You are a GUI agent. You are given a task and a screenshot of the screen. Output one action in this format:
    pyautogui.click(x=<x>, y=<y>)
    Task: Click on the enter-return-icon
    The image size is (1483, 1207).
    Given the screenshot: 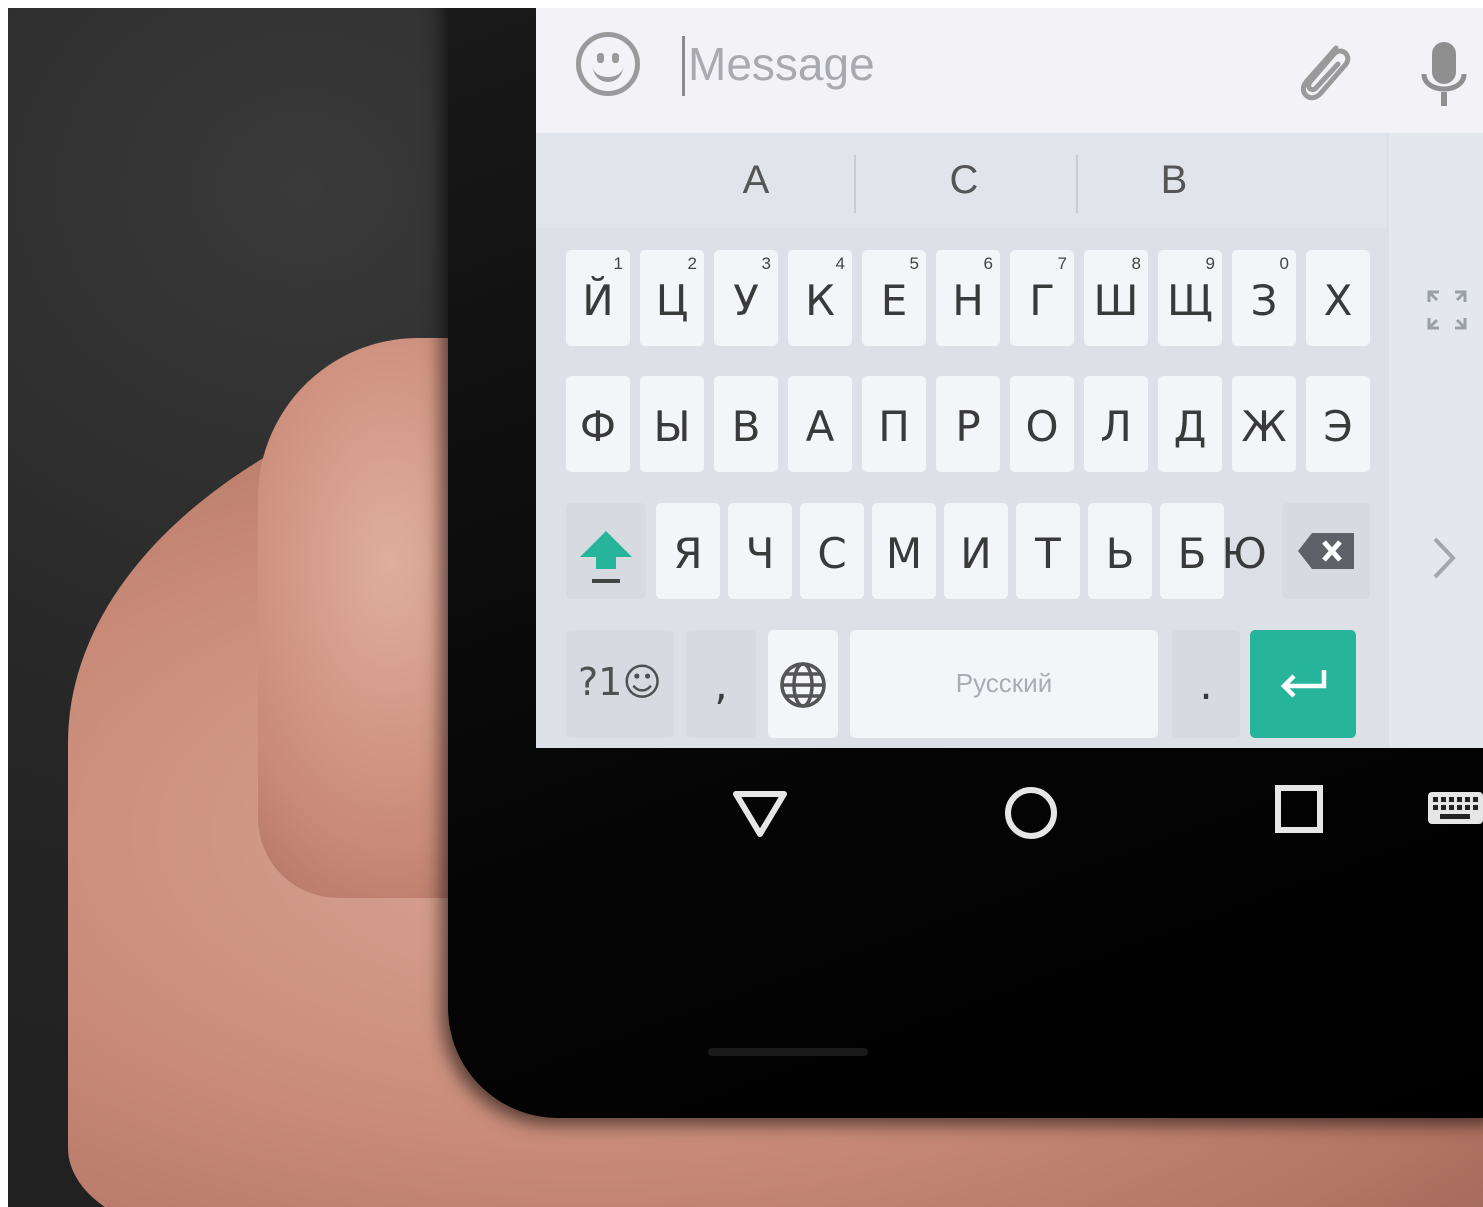 What is the action you would take?
    pyautogui.click(x=1303, y=684)
    